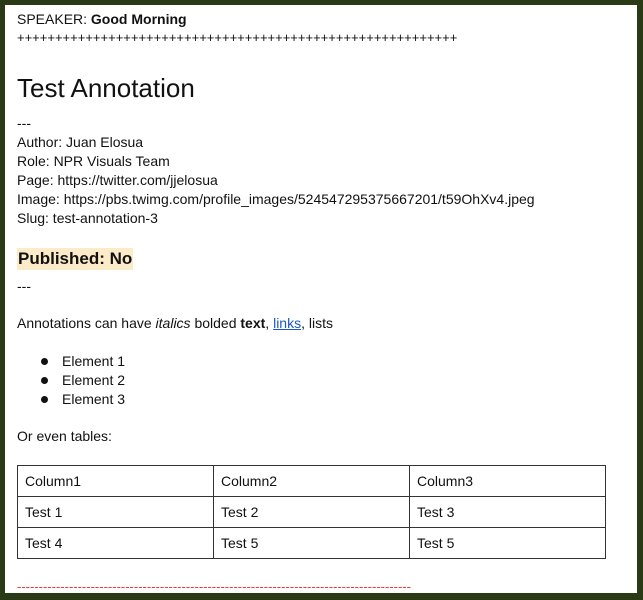  Describe the element at coordinates (94, 361) in the screenshot. I see `list-item-label: Element 1` at that location.